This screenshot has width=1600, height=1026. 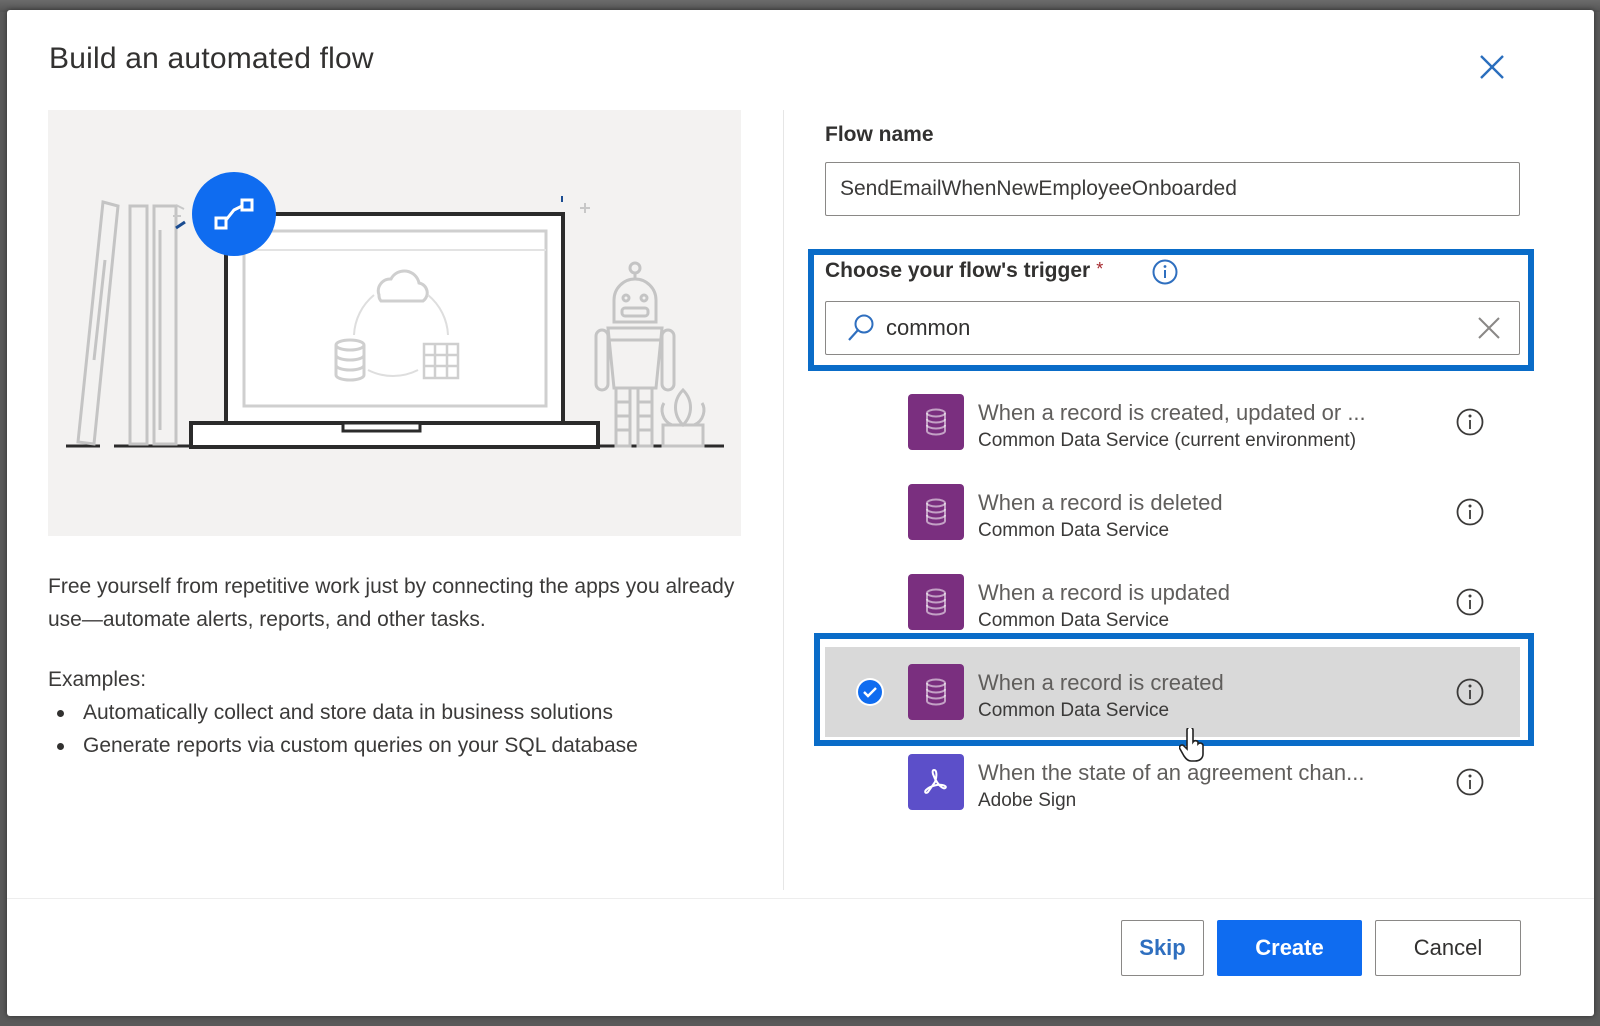 What do you see at coordinates (1448, 948) in the screenshot?
I see `cancel-button: Cancel` at bounding box center [1448, 948].